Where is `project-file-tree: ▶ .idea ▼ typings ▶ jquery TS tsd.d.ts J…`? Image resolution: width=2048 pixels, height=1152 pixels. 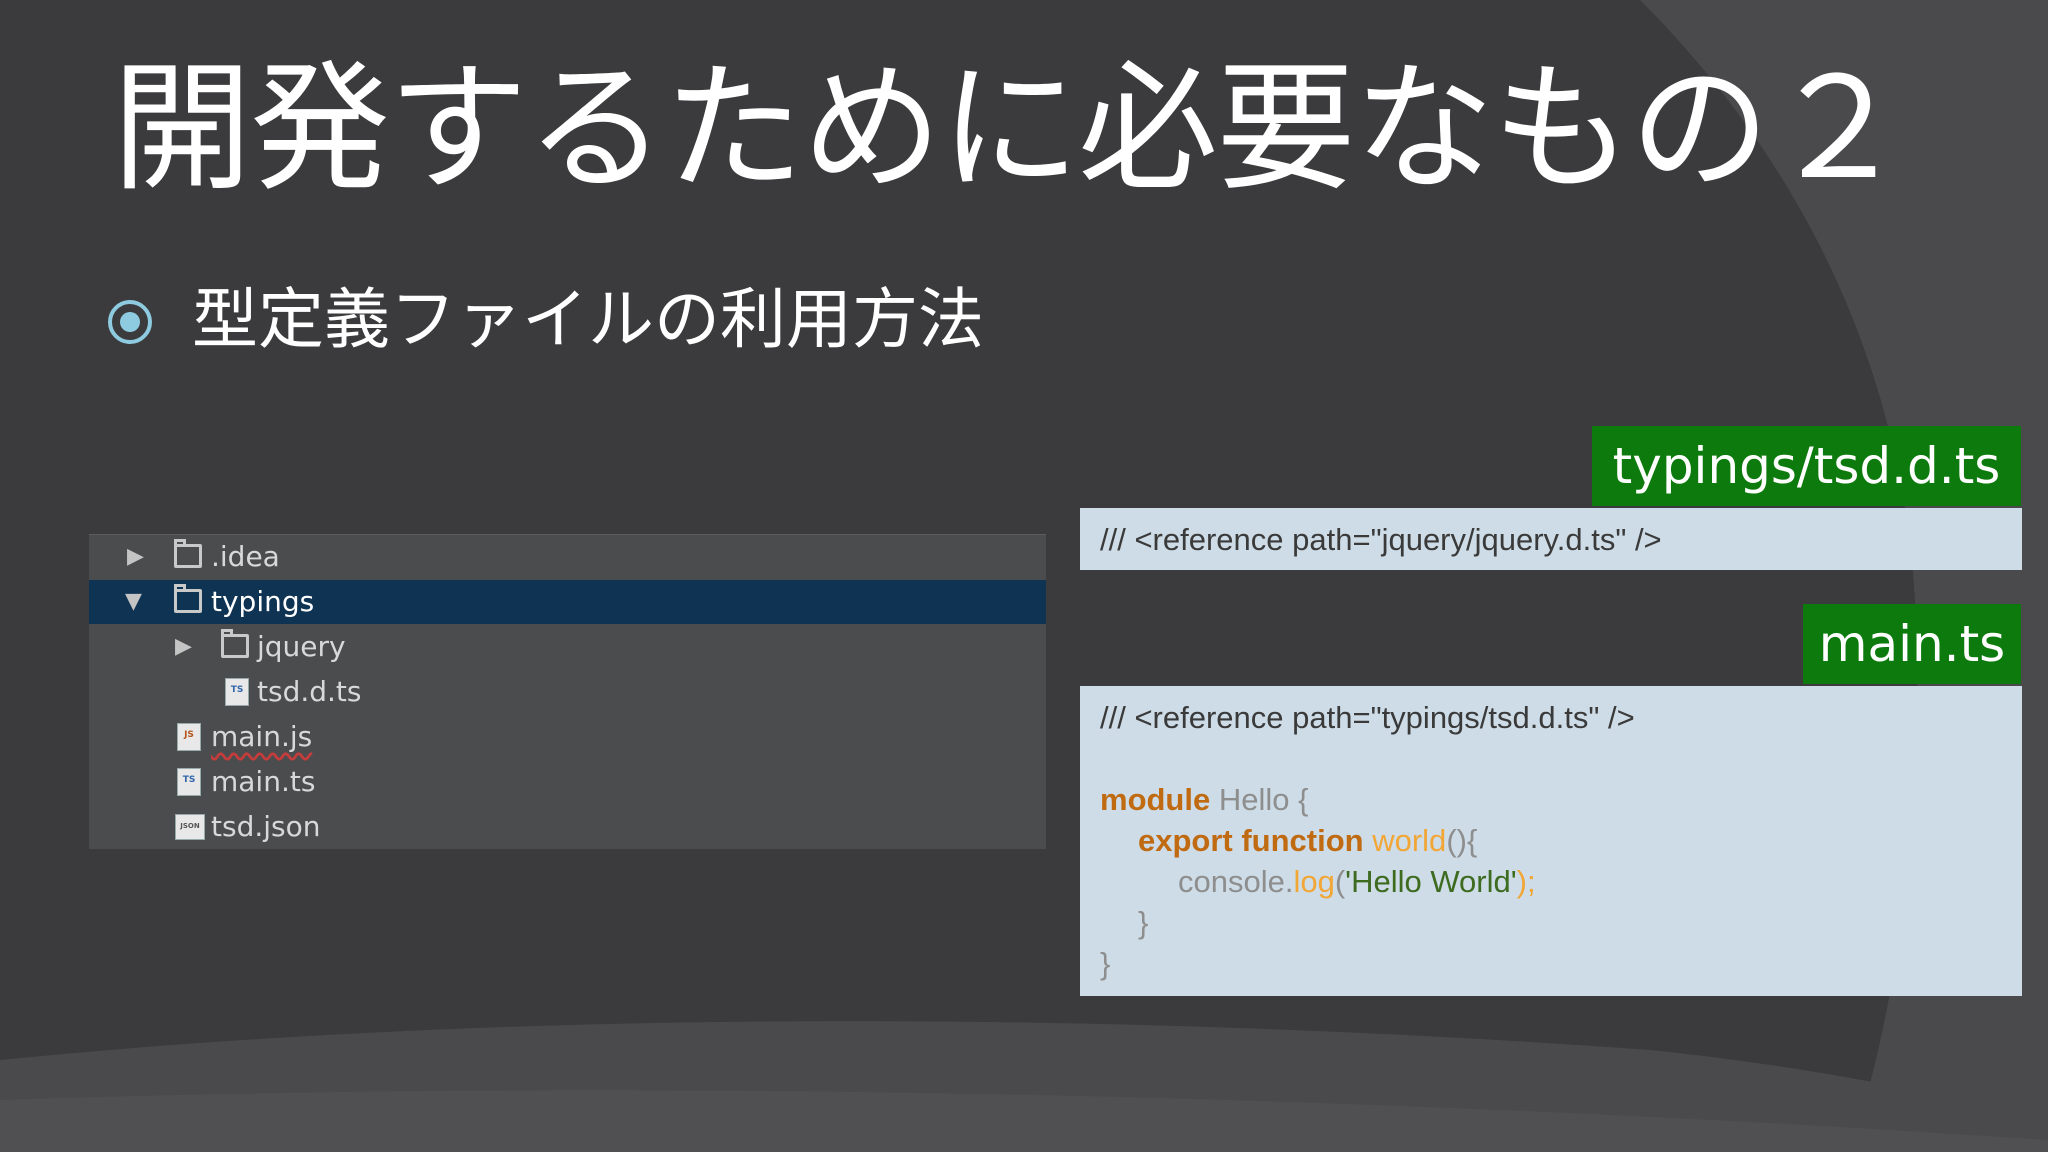 project-file-tree: ▶ .idea ▼ typings ▶ jquery TS tsd.d.ts J… is located at coordinates (567, 691).